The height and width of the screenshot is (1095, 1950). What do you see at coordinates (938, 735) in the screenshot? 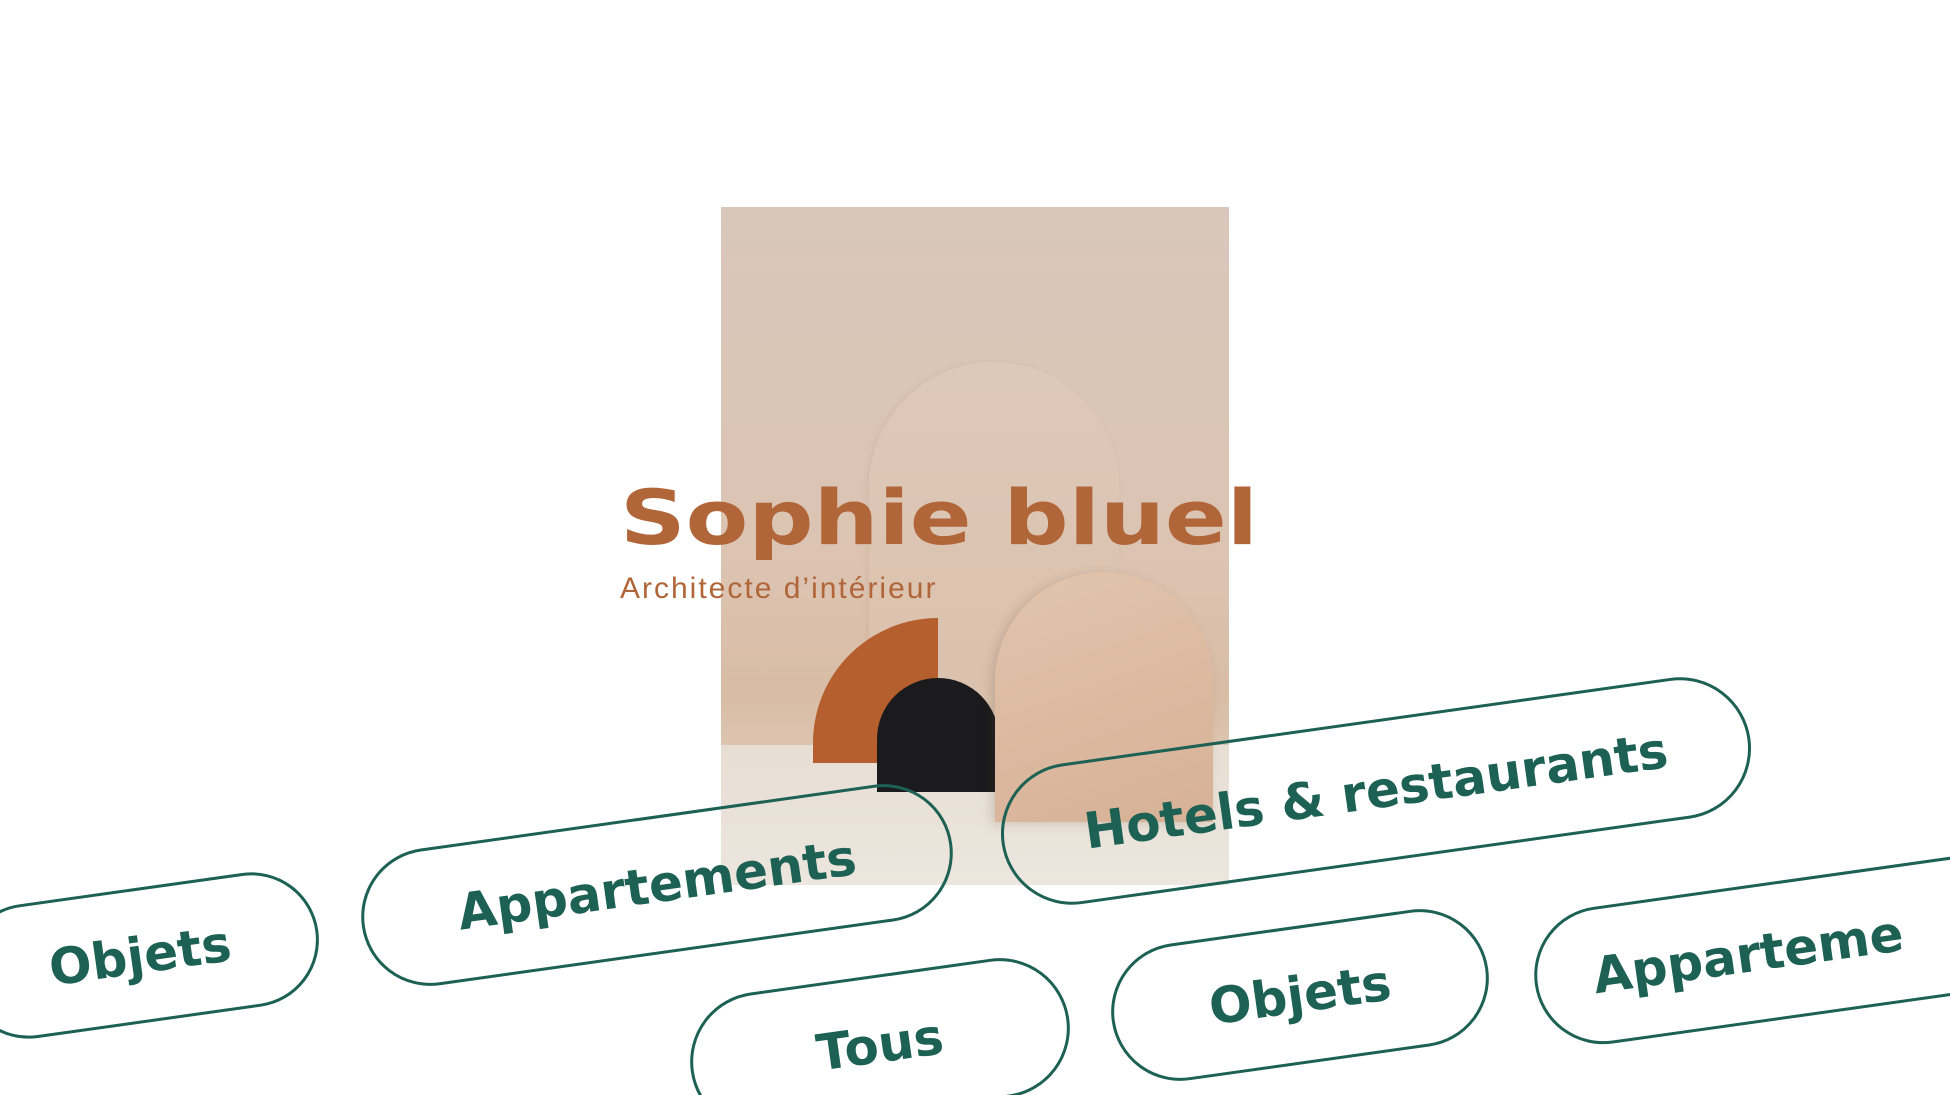
I see `hero-black-half-circle` at bounding box center [938, 735].